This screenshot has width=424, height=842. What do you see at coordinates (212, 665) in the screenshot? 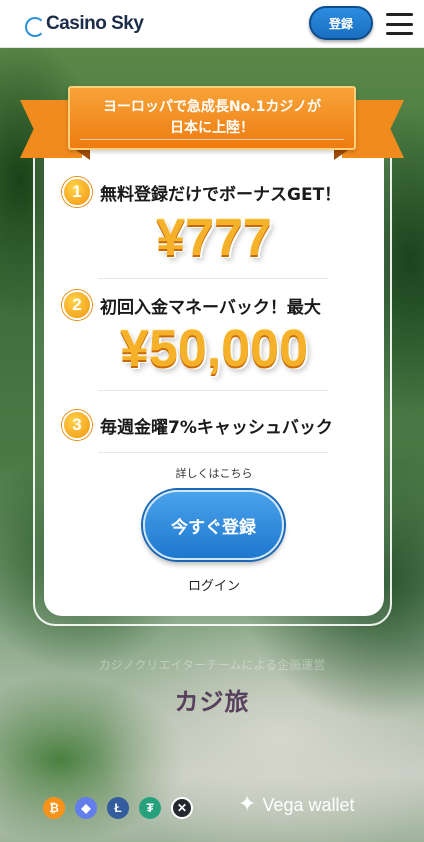
I see `credit-text: カジノクリエイターチームによる企画運営` at bounding box center [212, 665].